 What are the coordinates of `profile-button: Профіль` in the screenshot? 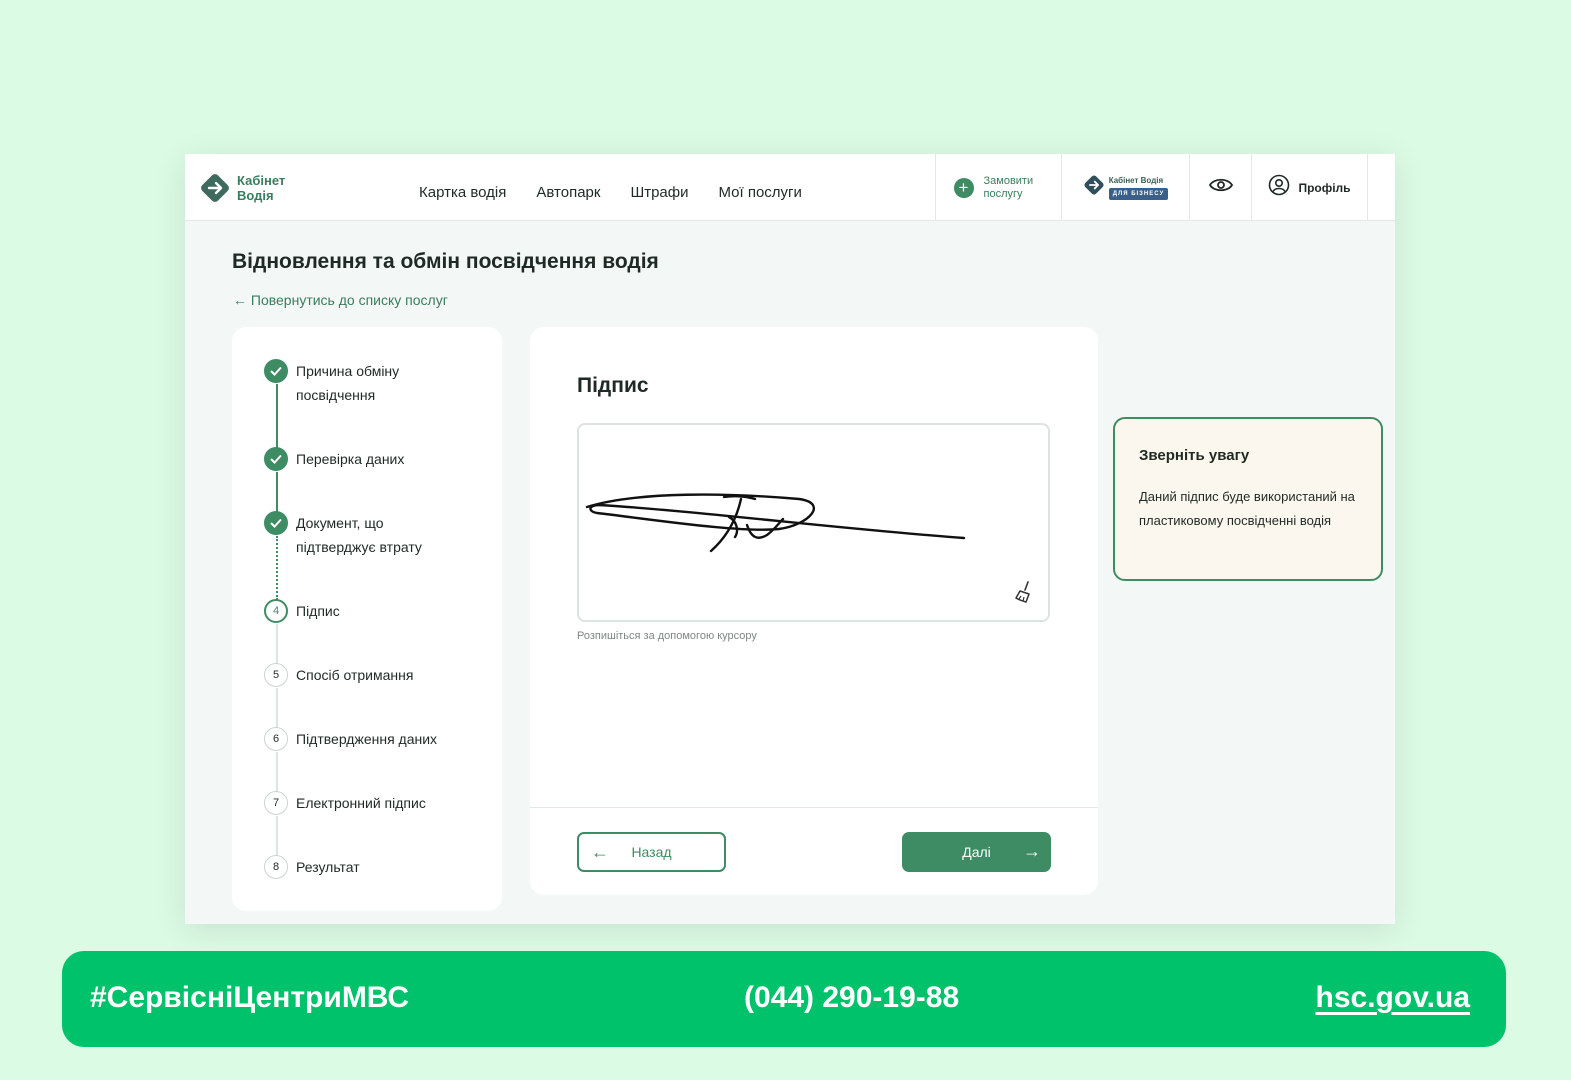 It's located at (1309, 187).